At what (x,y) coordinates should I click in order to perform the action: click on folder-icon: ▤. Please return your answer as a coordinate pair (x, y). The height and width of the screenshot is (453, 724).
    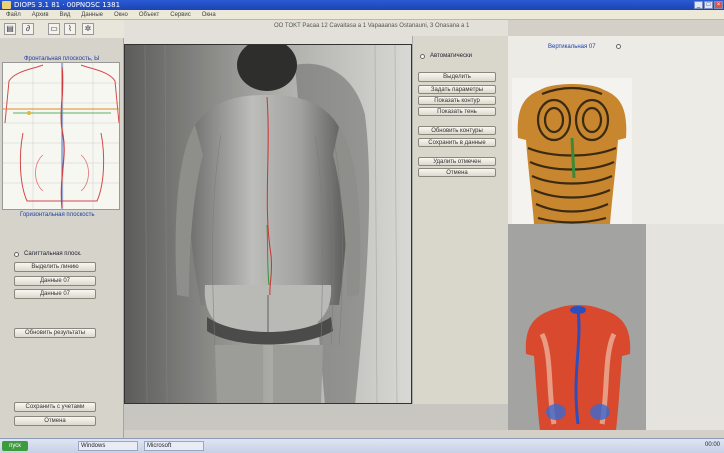
    Looking at the image, I should click on (10, 29).